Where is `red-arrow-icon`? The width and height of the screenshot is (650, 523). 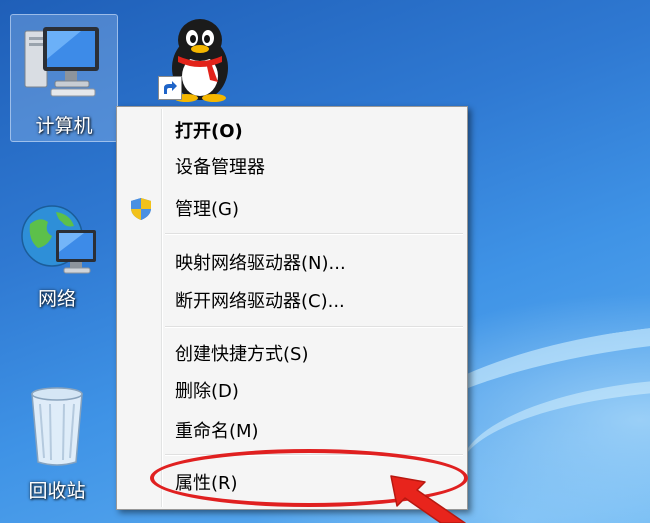 red-arrow-icon is located at coordinates (430, 496).